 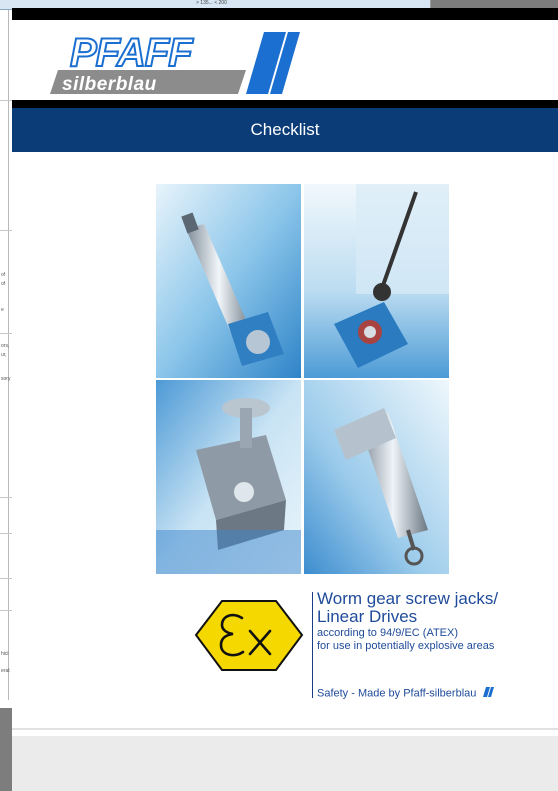 What do you see at coordinates (285, 14) in the screenshot?
I see `top-black-band` at bounding box center [285, 14].